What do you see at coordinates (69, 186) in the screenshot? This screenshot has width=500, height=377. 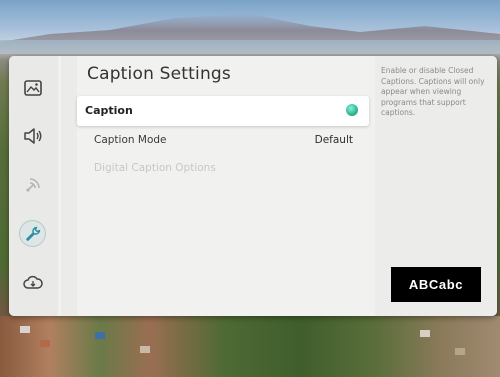 I see `rail-divider` at bounding box center [69, 186].